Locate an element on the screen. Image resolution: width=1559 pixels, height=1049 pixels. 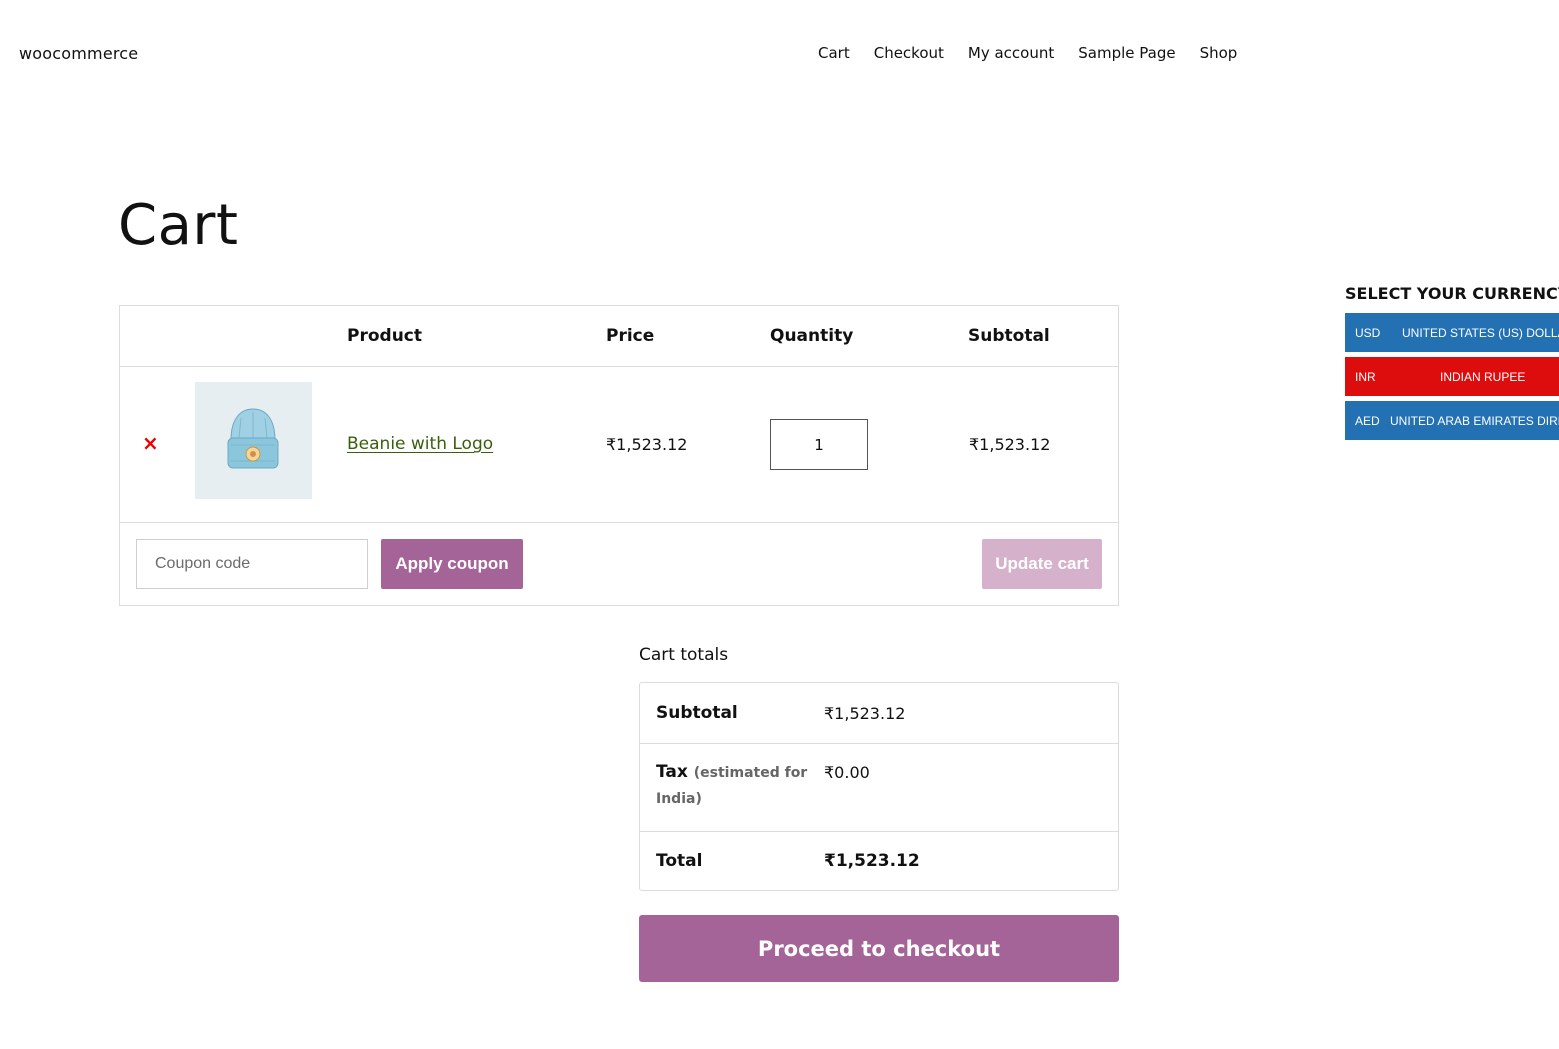
header-product: Product is located at coordinates (384, 336).